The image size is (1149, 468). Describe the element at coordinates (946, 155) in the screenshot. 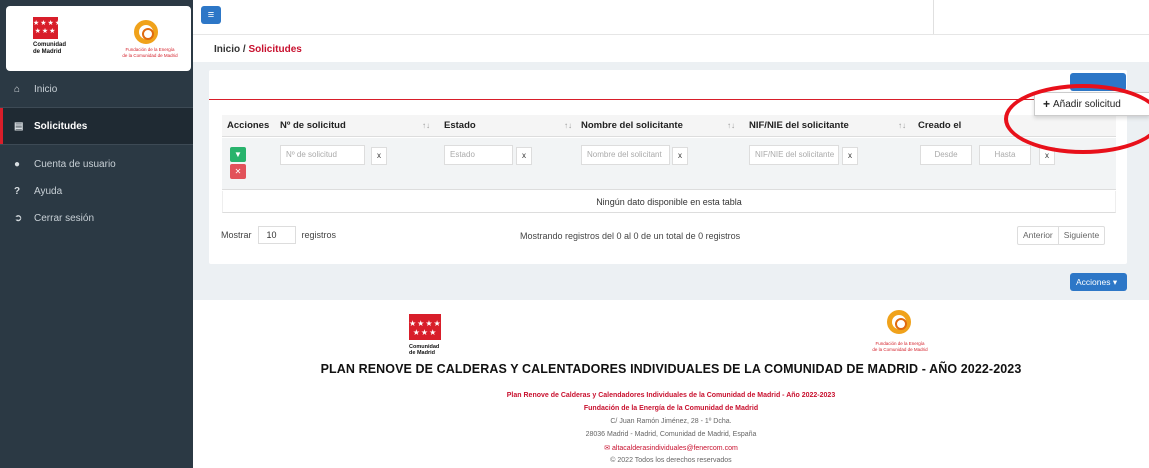

I see `creado-desde-input: Desde` at that location.